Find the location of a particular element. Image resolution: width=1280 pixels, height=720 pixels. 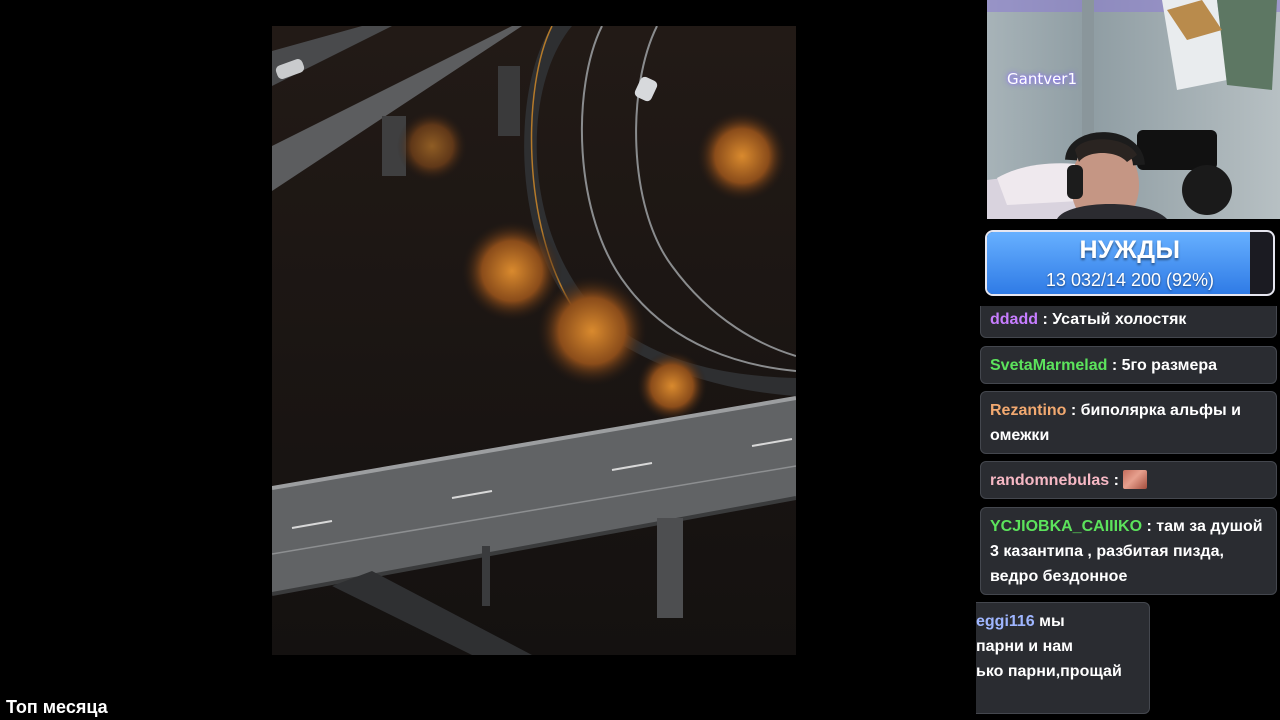

chat-username: SvetaMarmelad is located at coordinates (1048, 365).